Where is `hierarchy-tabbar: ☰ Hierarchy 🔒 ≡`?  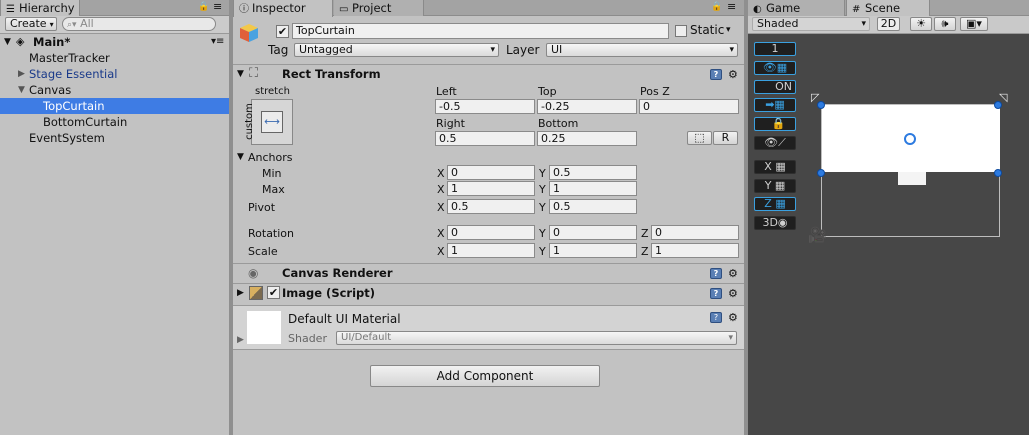 hierarchy-tabbar: ☰ Hierarchy 🔒 ≡ is located at coordinates (114, 8).